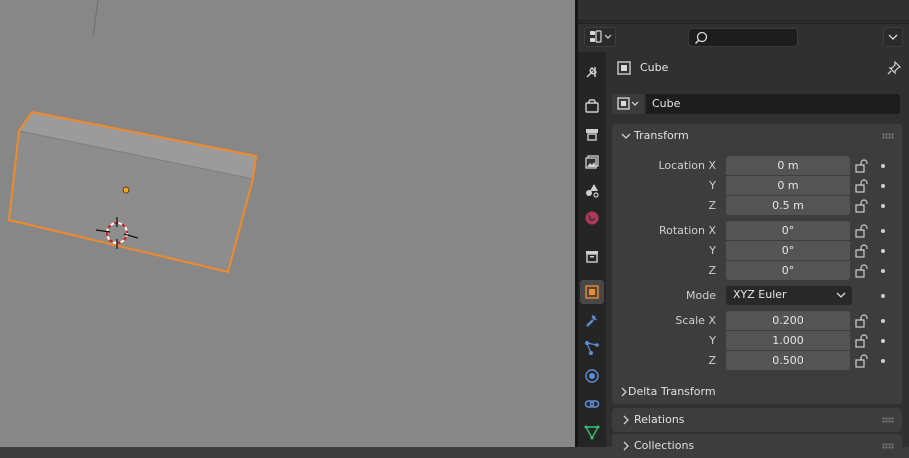 The width and height of the screenshot is (909, 458). I want to click on tab-particles, so click(592, 348).